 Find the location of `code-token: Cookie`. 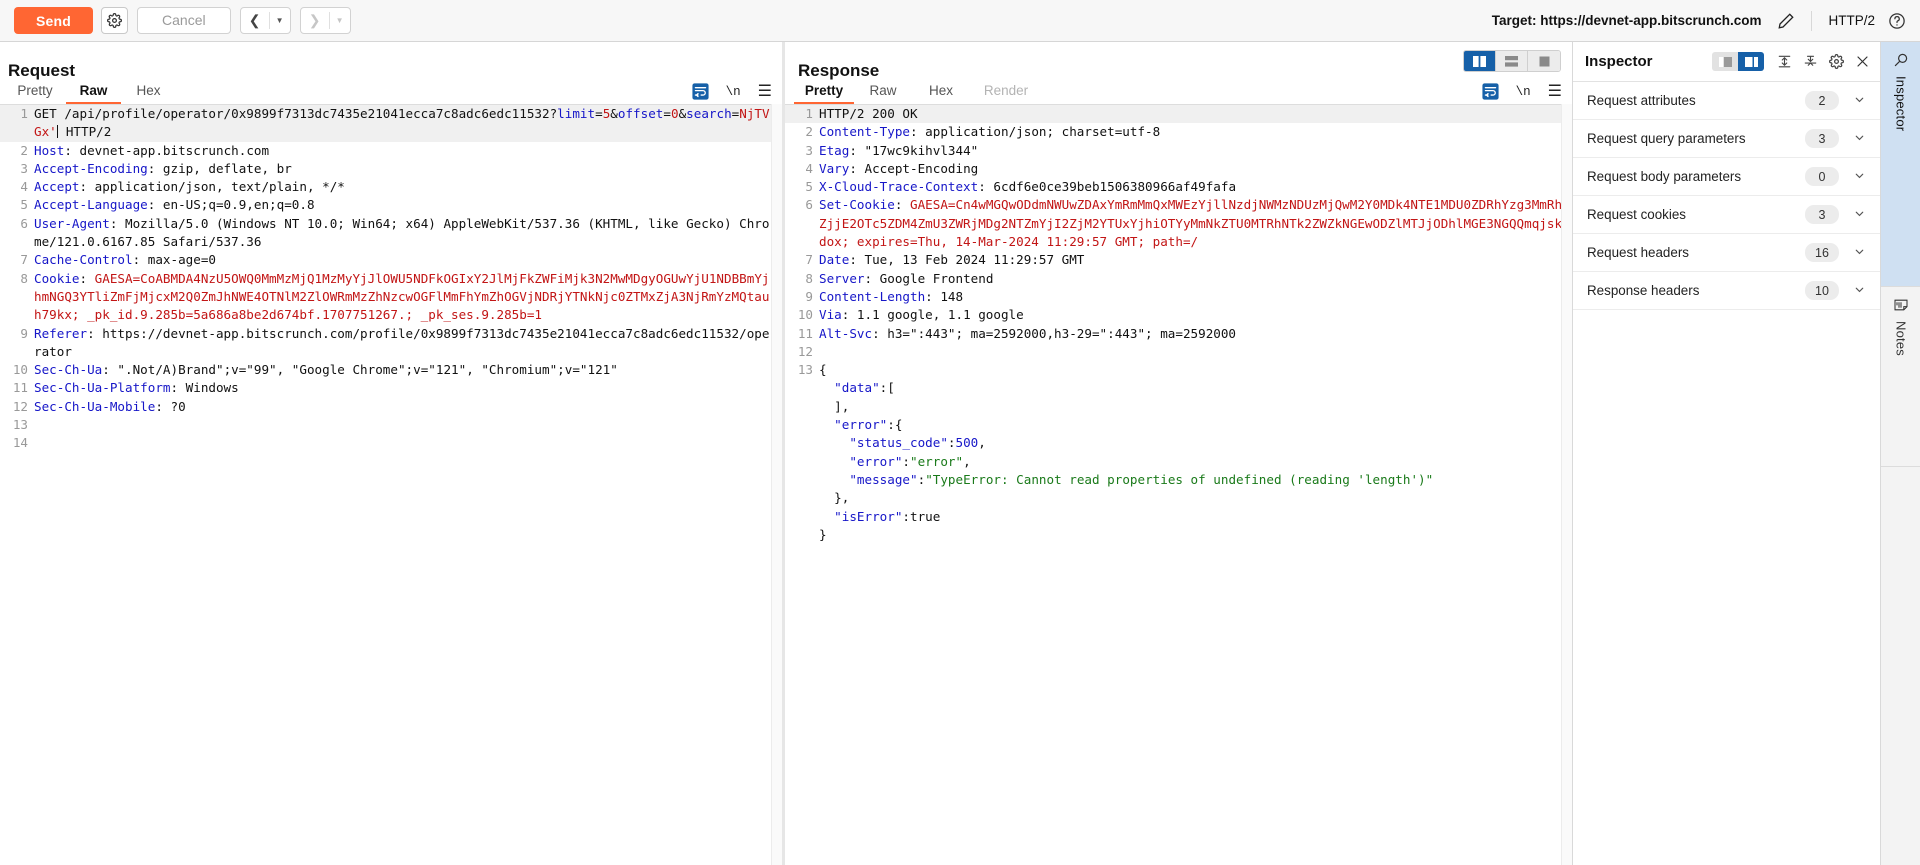

code-token: Cookie is located at coordinates (57, 278).